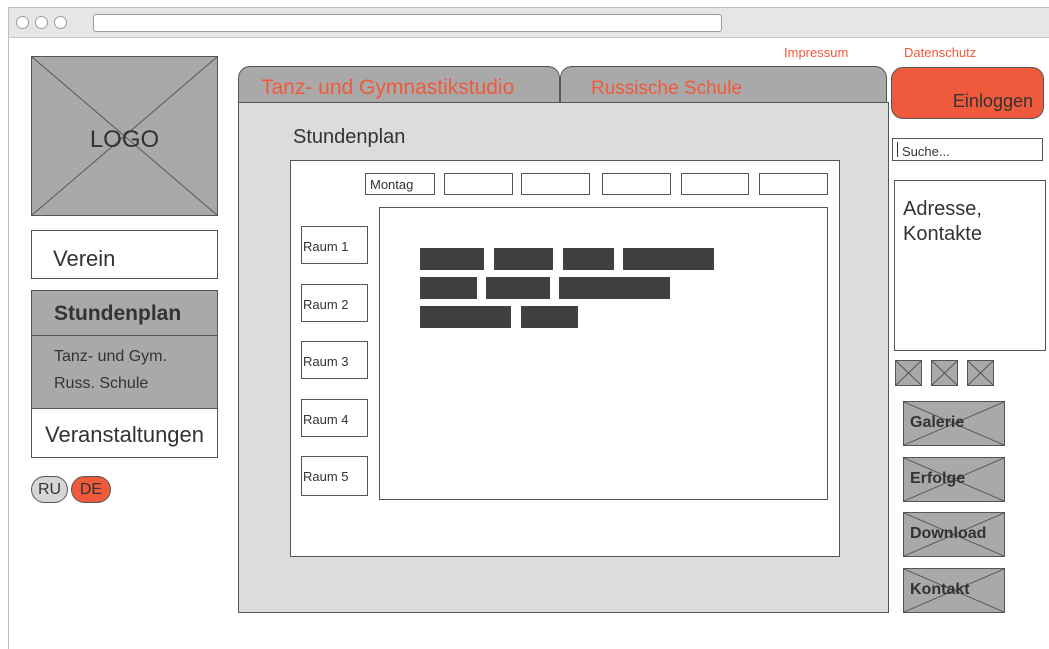  I want to click on text-cursor, so click(897, 149).